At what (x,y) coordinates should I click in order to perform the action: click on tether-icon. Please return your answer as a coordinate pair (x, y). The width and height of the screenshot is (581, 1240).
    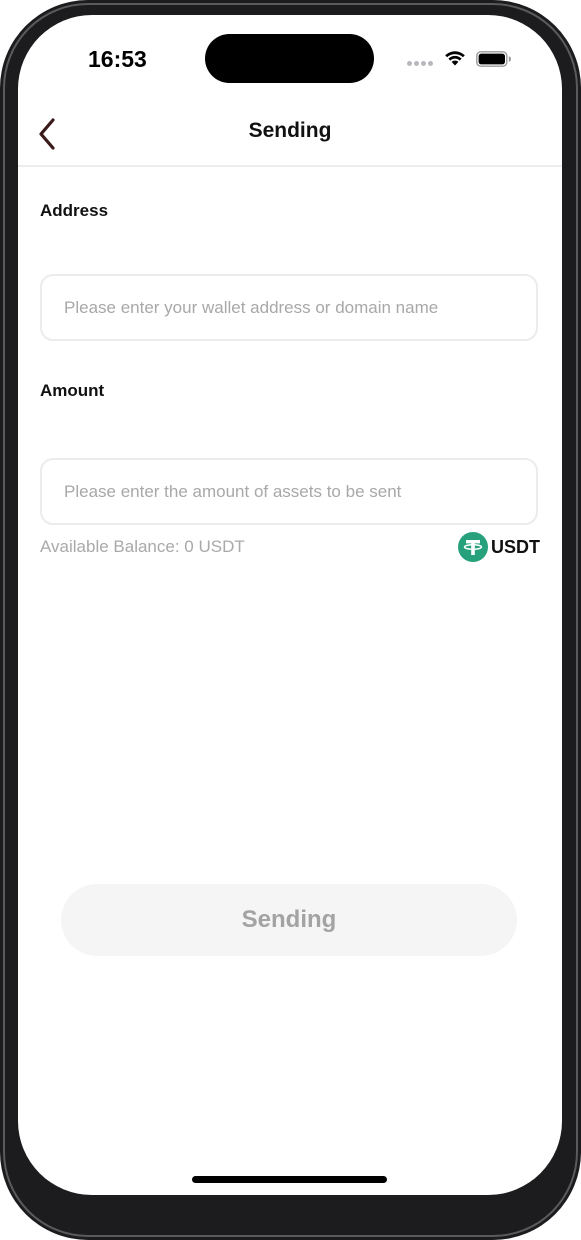
    Looking at the image, I should click on (473, 547).